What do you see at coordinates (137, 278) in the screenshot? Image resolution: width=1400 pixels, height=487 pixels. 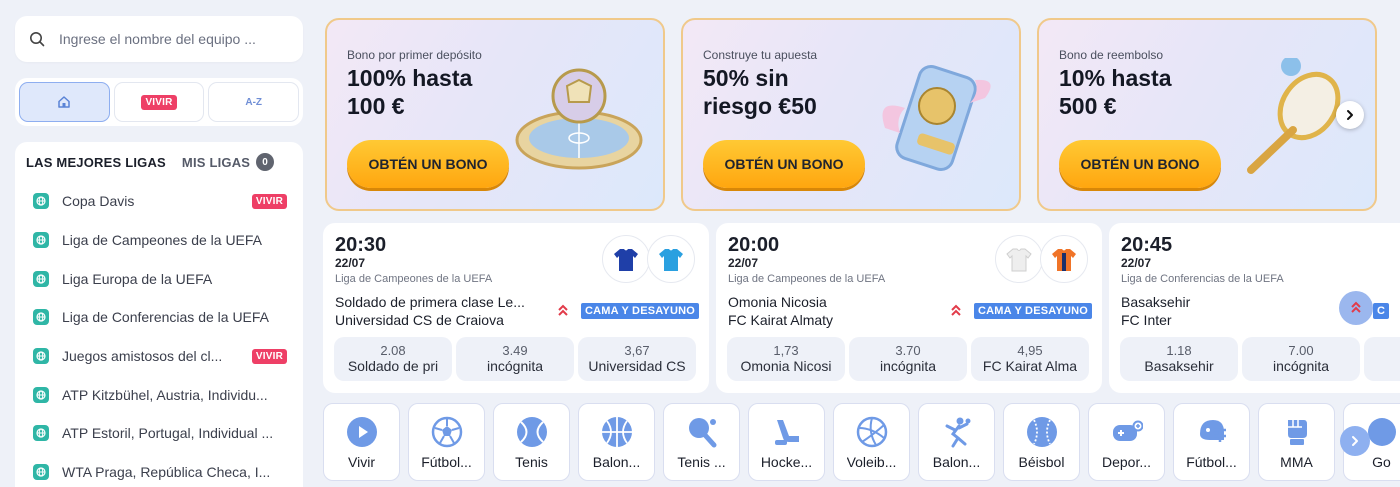 I see `league-name: Liga Europa de la UEFA` at bounding box center [137, 278].